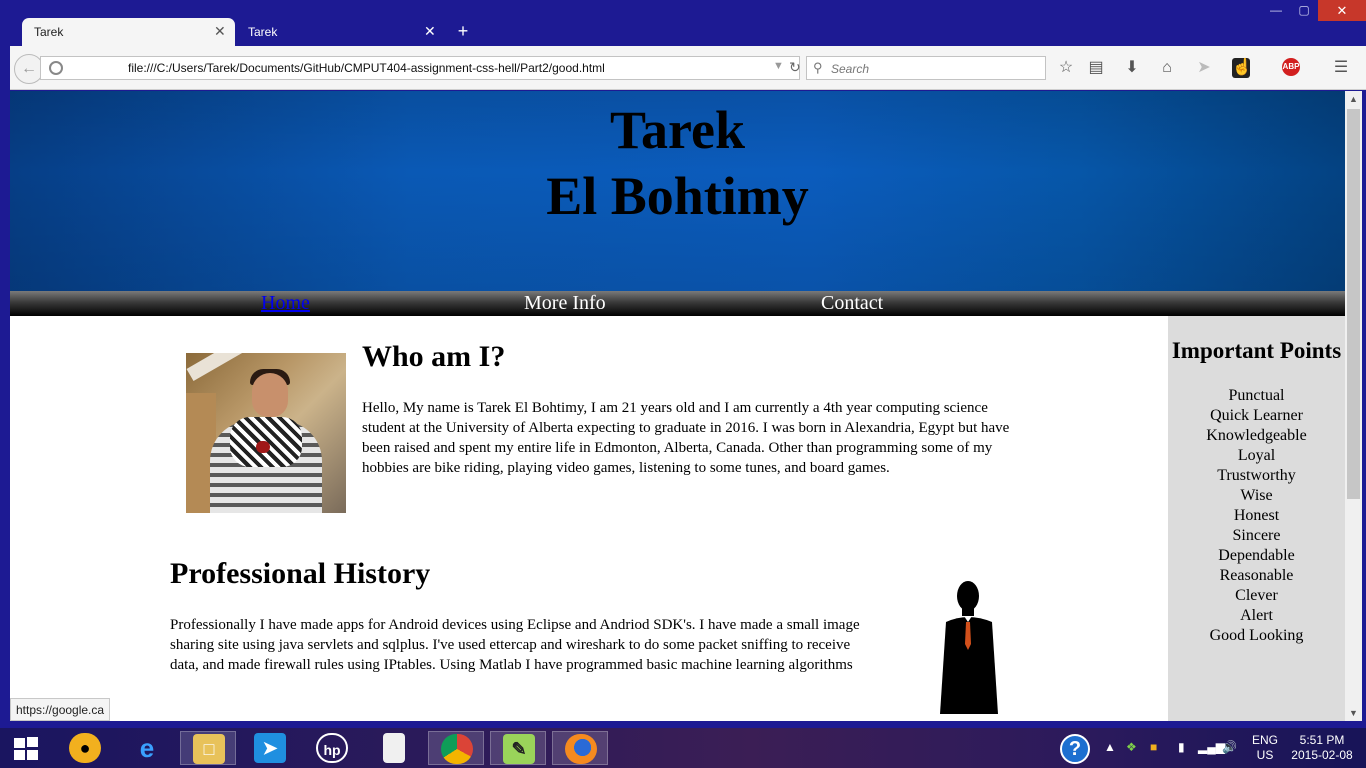 This screenshot has width=1366, height=768. What do you see at coordinates (434, 356) in the screenshot?
I see `who-heading: Who am I?` at bounding box center [434, 356].